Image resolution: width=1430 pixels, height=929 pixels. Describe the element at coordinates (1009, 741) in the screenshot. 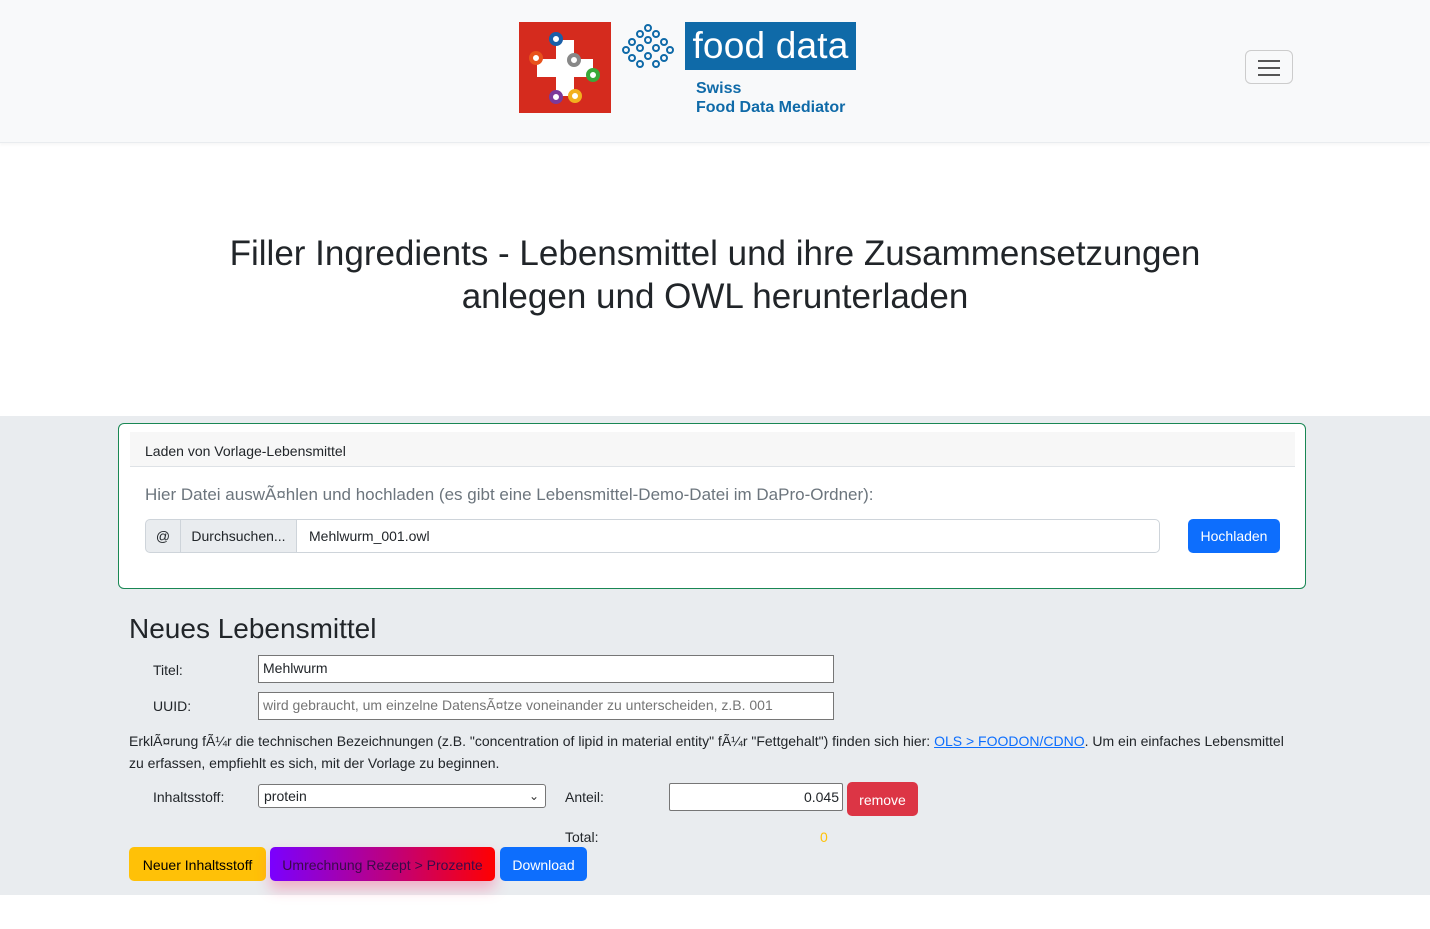

I see `ols-foodon-link: OLS > FOODON/CDNO` at that location.